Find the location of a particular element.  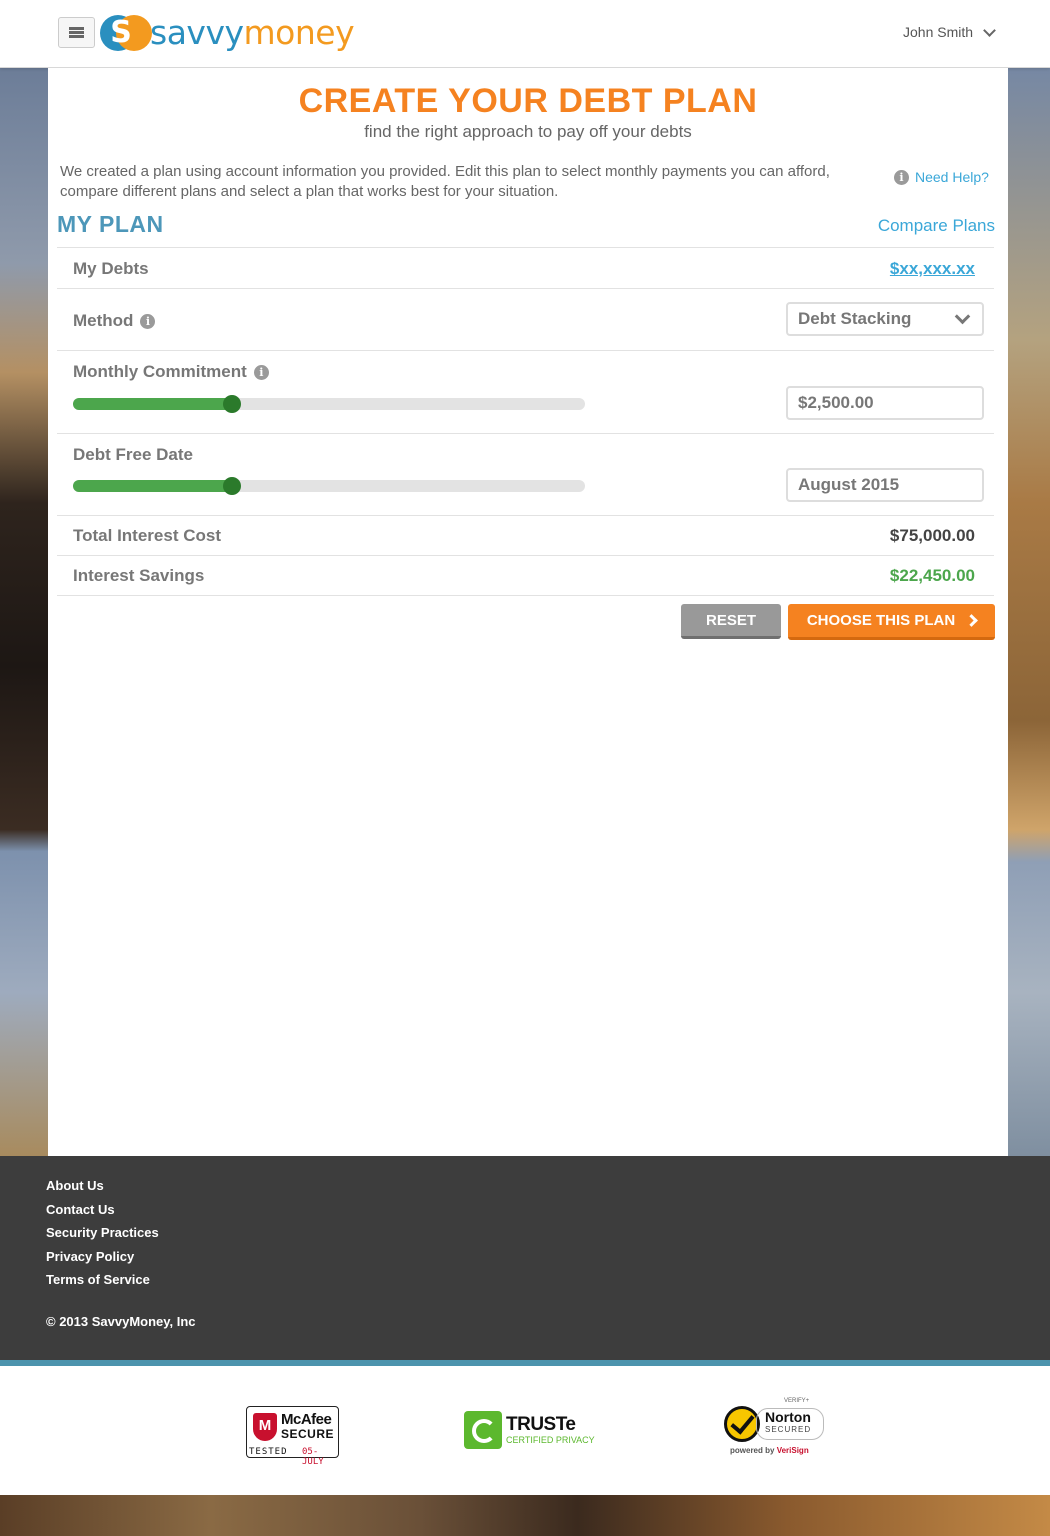

footer-link-about: About Us is located at coordinates (102, 1186).